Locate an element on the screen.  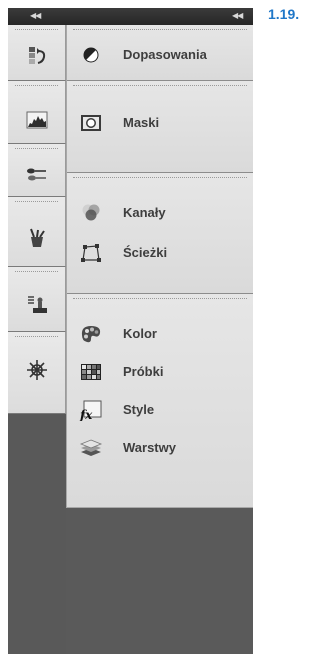
panel-group-masks: Maski is located at coordinates (160, 127).